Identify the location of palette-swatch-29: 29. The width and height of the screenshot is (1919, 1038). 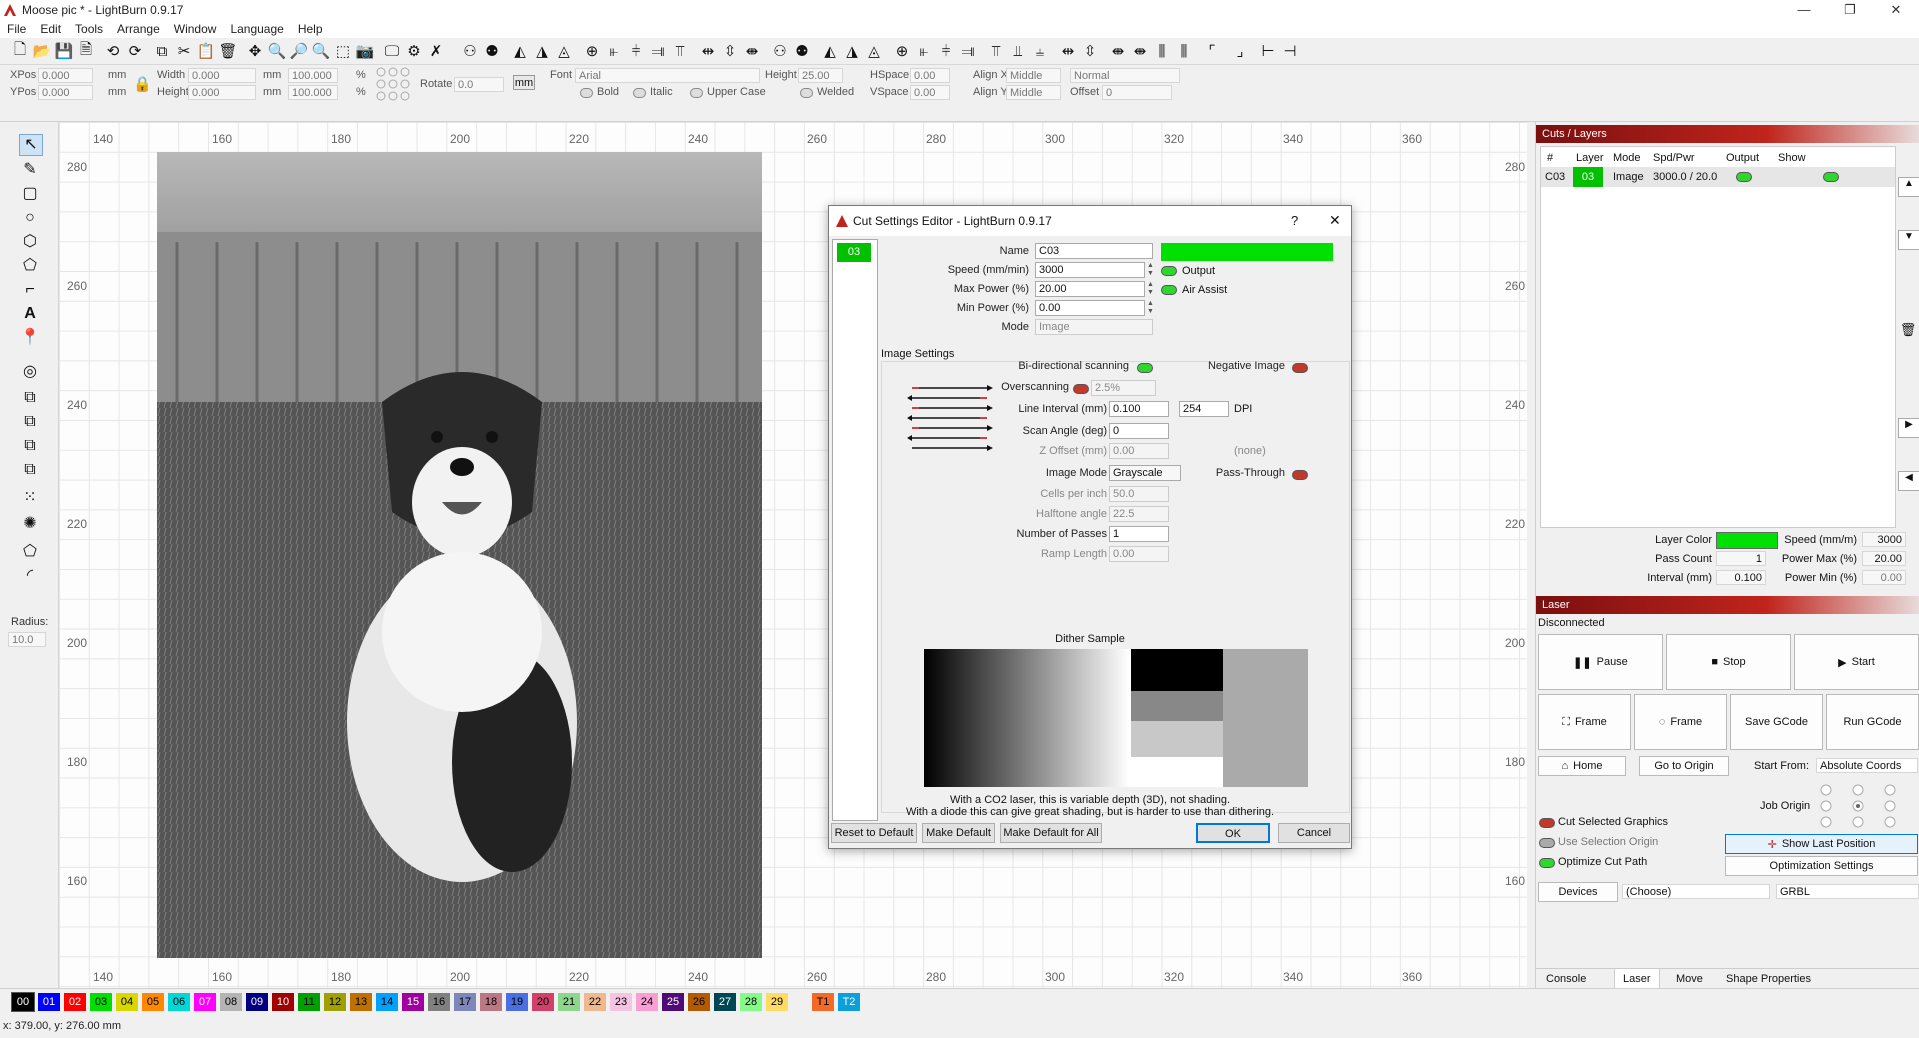
(777, 1002).